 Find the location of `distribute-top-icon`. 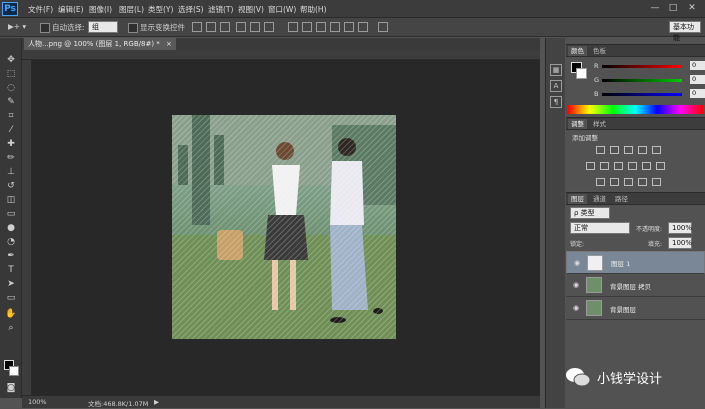

distribute-top-icon is located at coordinates (293, 27).